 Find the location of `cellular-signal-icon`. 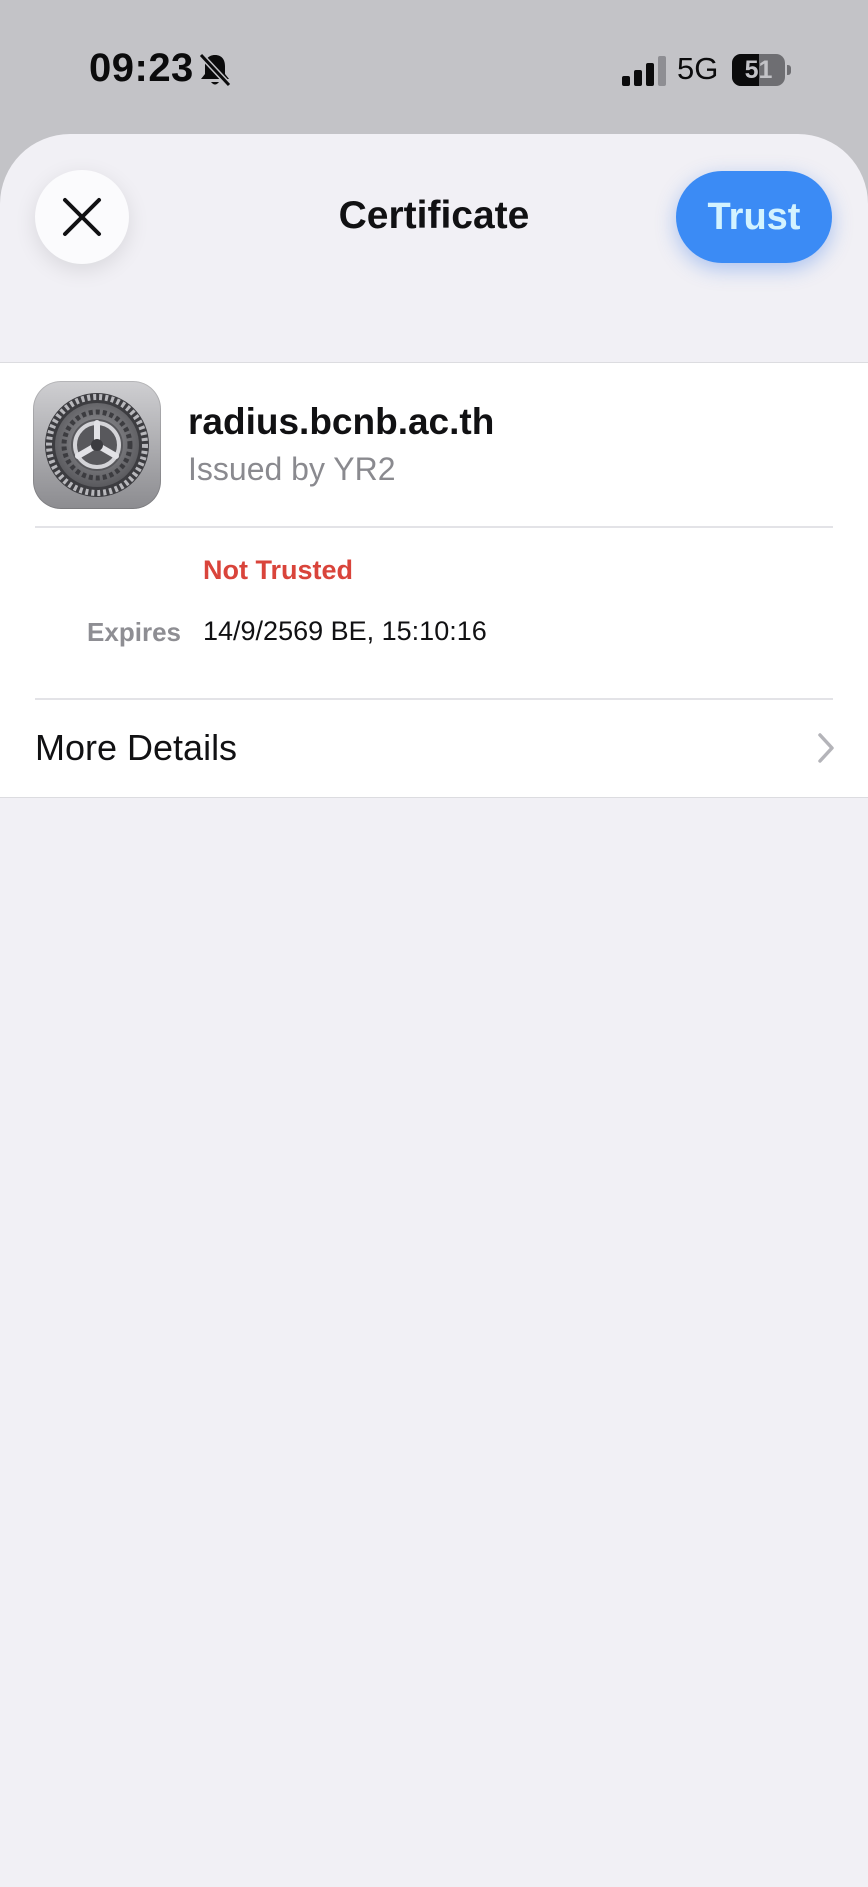

cellular-signal-icon is located at coordinates (644, 71).